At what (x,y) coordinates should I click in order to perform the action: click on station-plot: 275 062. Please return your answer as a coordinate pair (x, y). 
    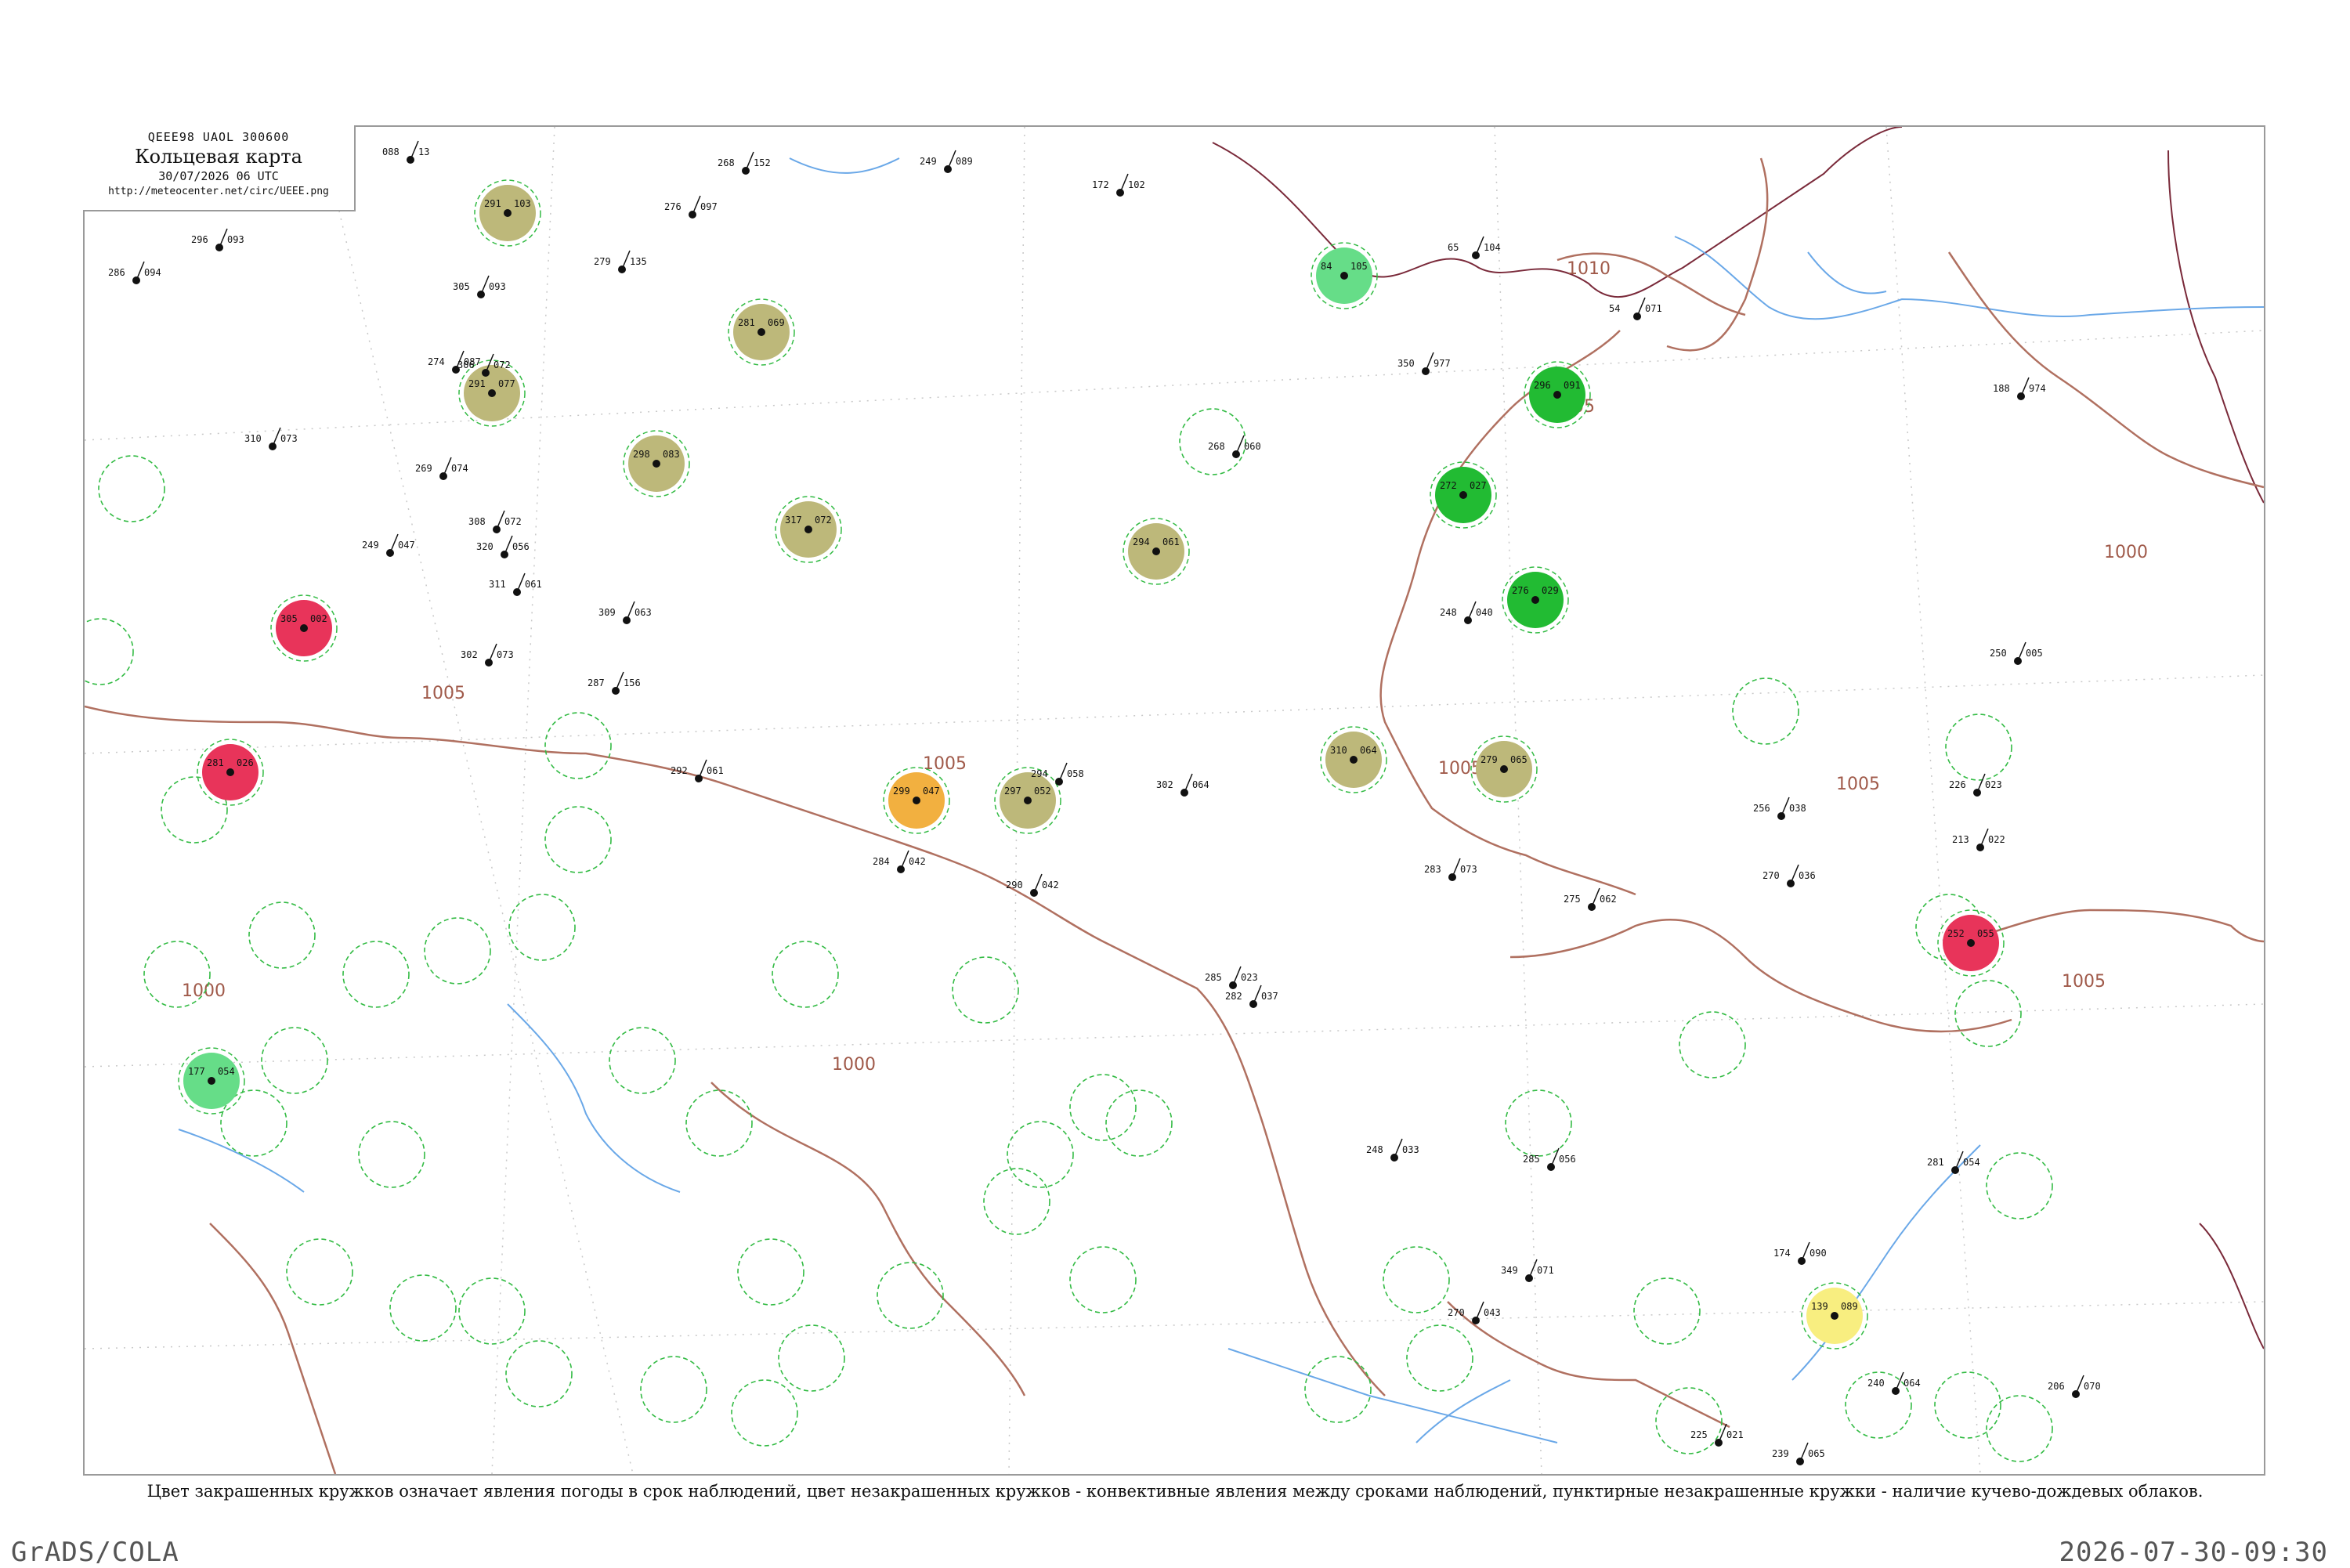
    Looking at the image, I should click on (1591, 899).